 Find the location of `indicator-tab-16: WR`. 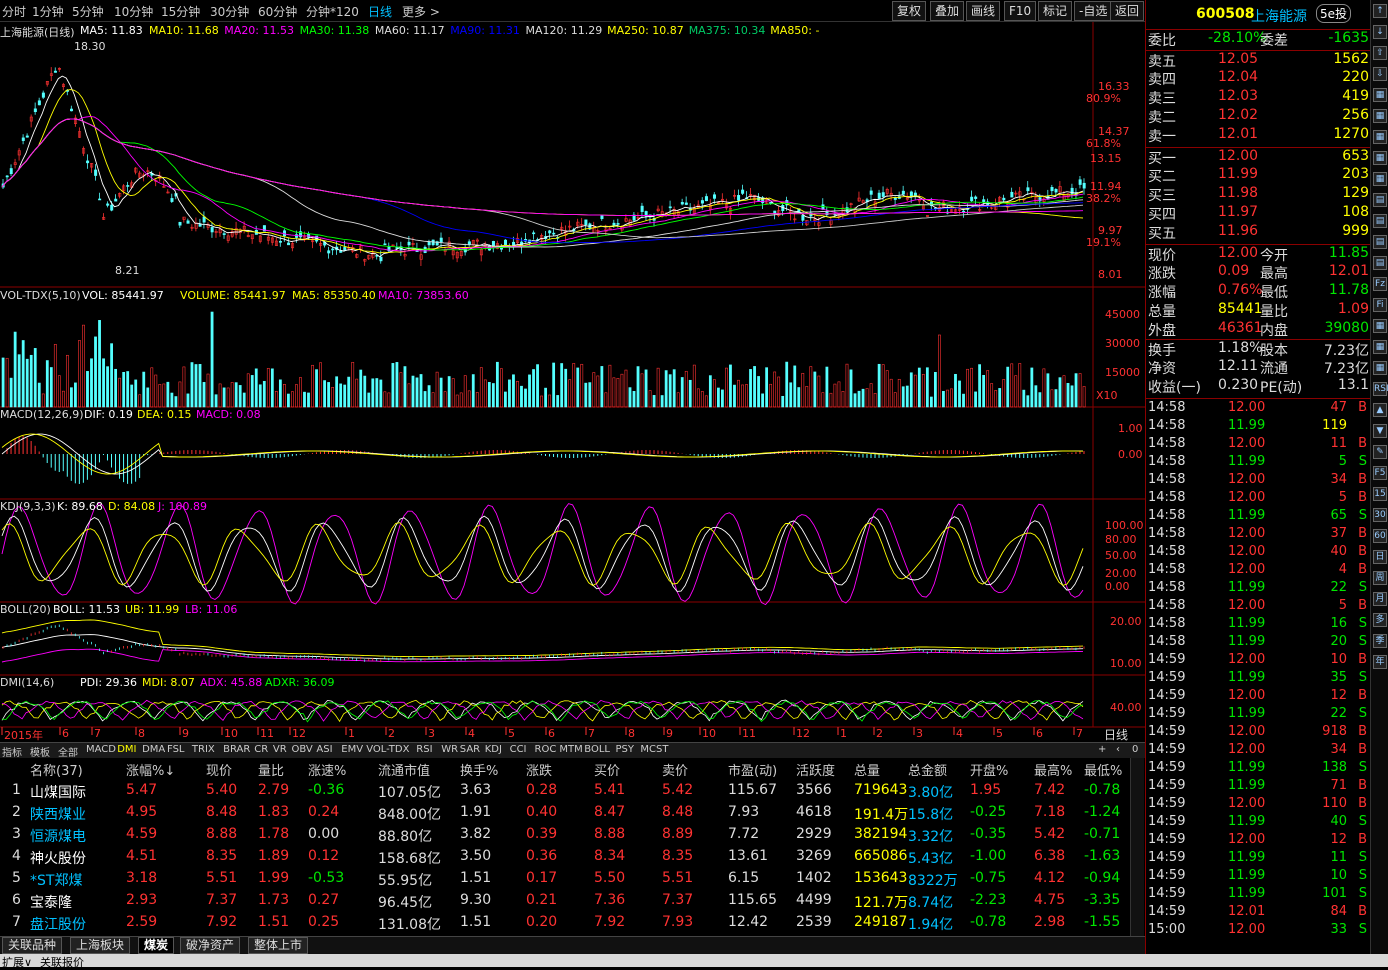

indicator-tab-16: WR is located at coordinates (449, 749).